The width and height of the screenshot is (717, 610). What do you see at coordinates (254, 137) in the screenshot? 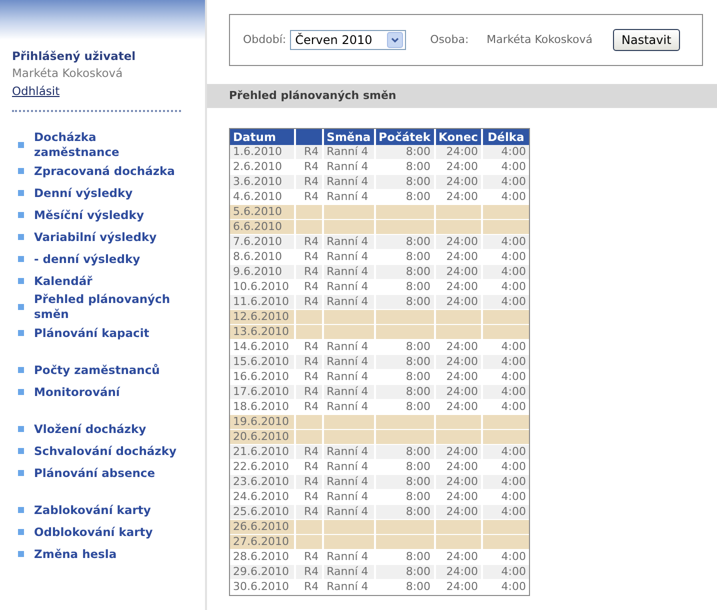
I see `column-header: Datum` at bounding box center [254, 137].